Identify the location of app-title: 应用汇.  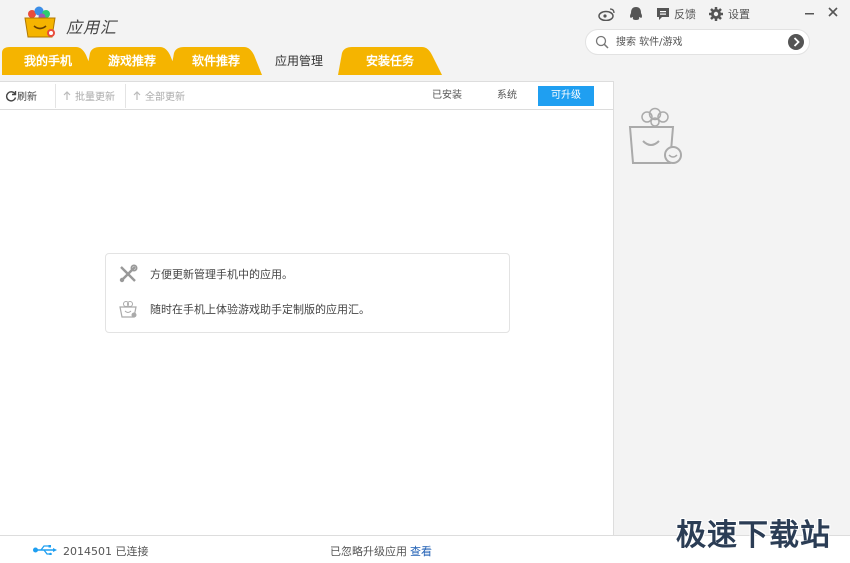
(92, 27).